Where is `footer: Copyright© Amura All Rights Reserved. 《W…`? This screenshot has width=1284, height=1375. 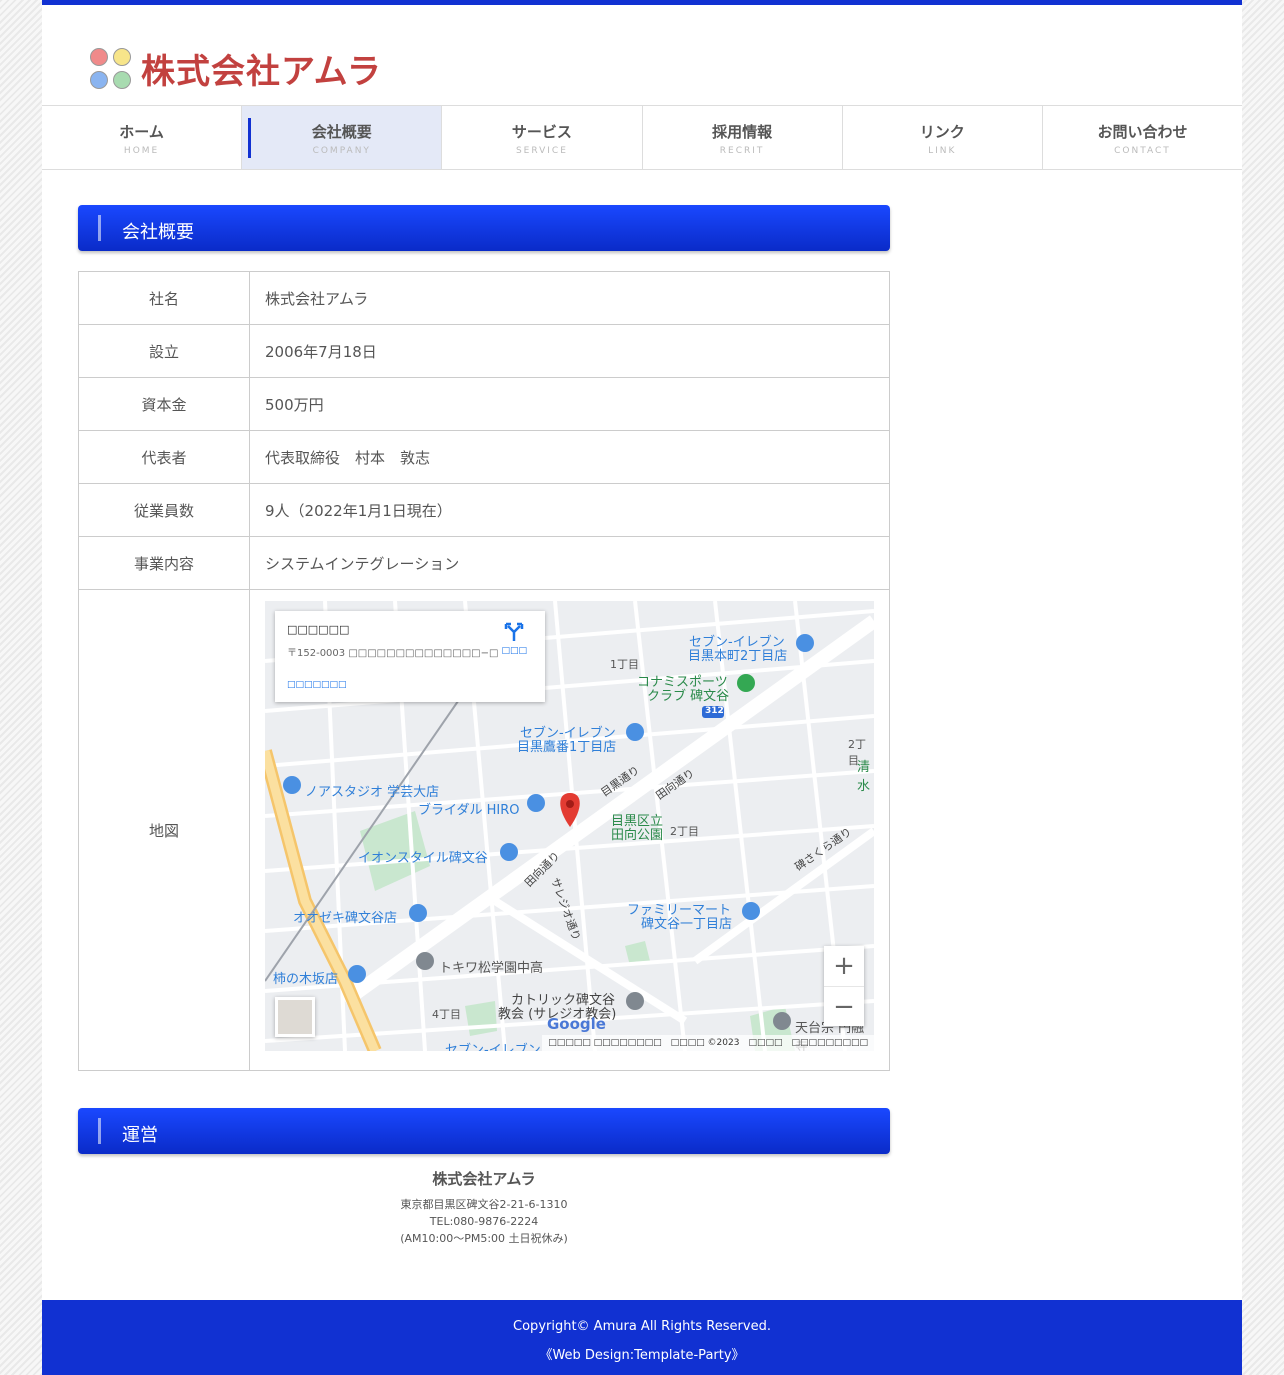
footer: Copyright© Amura All Rights Reserved. 《W… is located at coordinates (642, 1337).